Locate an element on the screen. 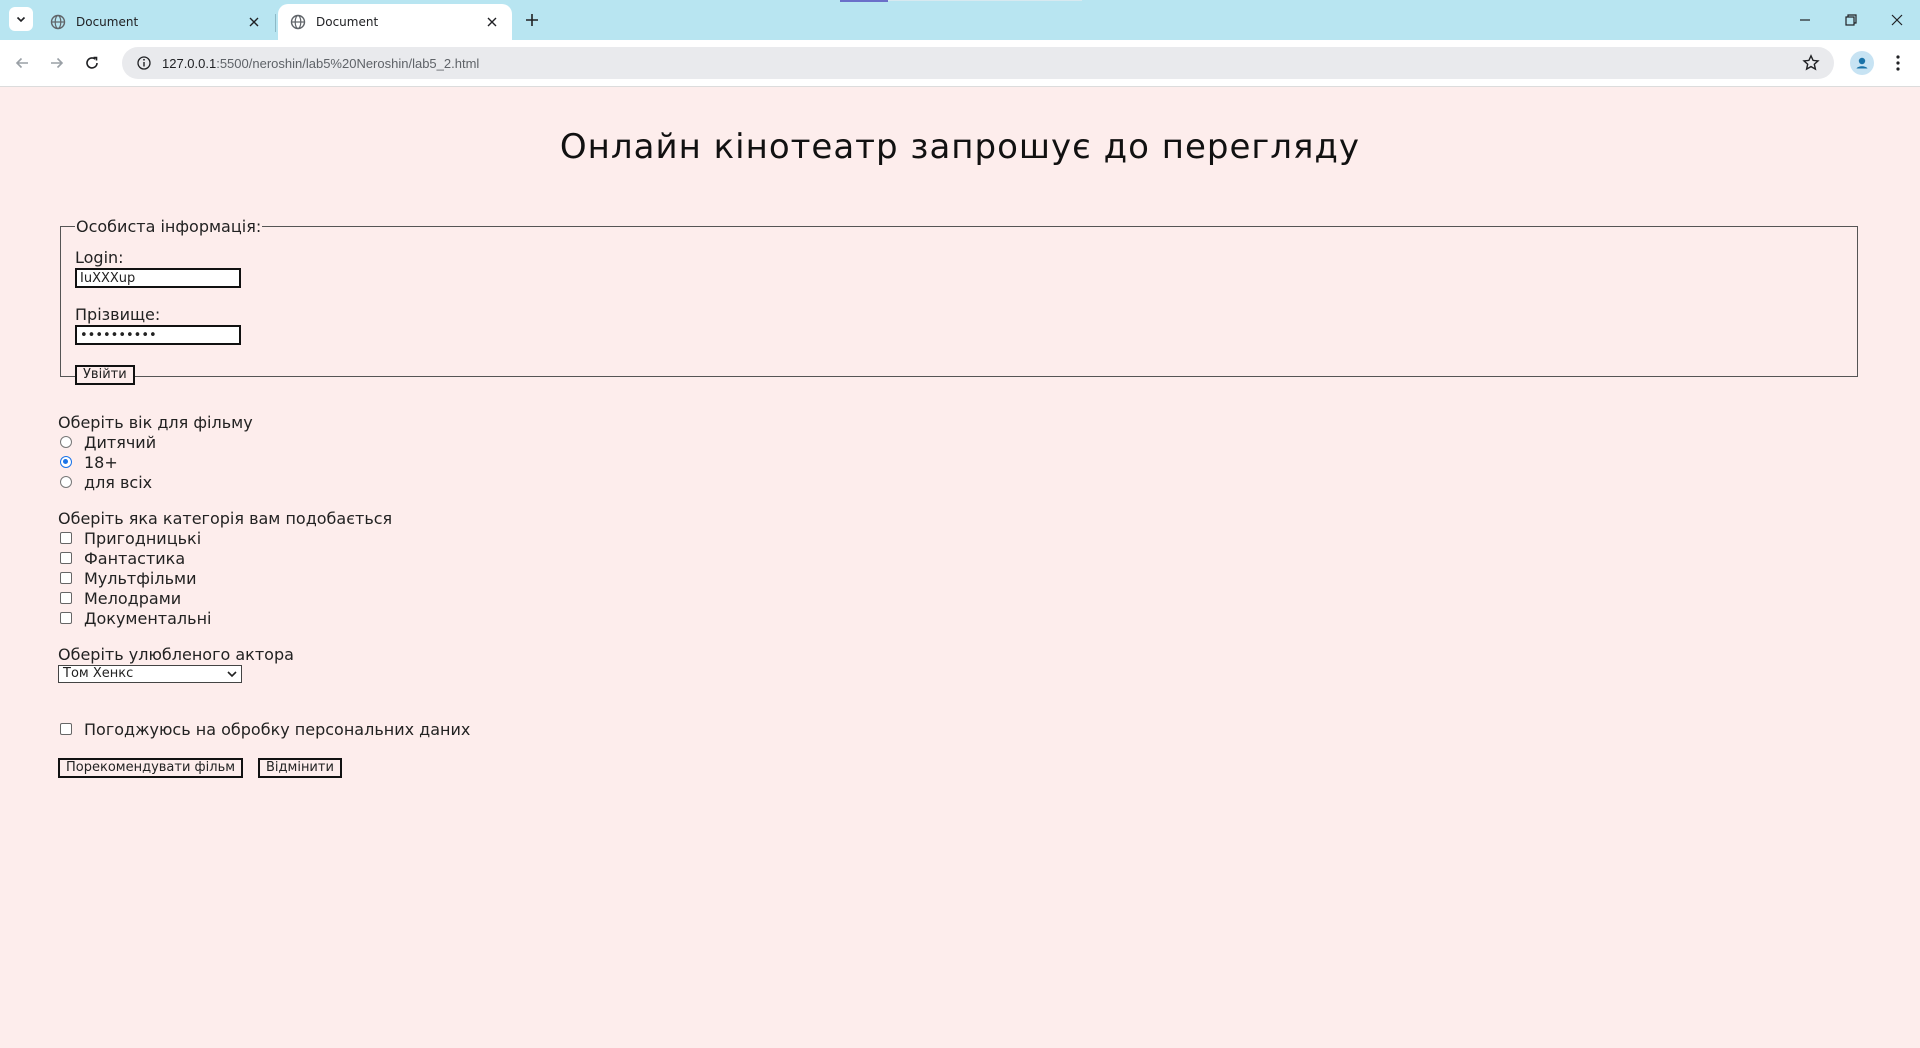  page-title: Онлайн кінотеатр запрошує до перегляду is located at coordinates (960, 147).